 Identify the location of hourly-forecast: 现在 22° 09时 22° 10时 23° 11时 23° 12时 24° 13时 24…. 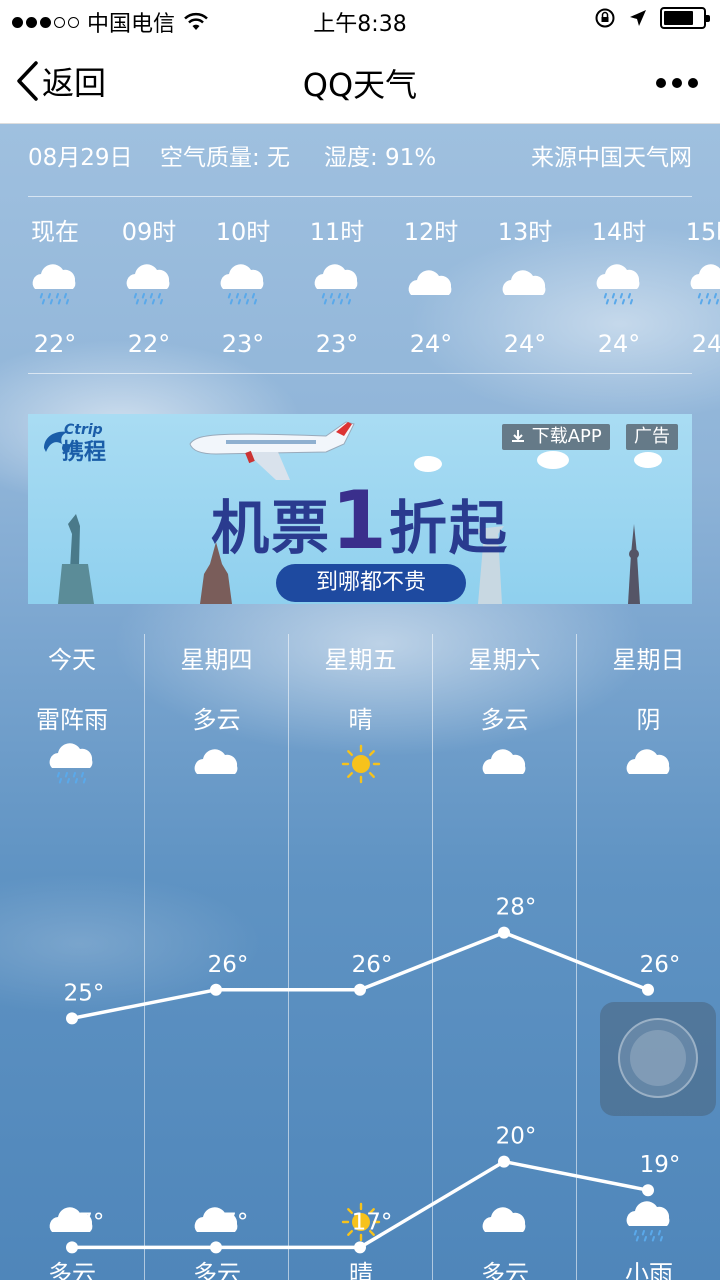
(360, 292).